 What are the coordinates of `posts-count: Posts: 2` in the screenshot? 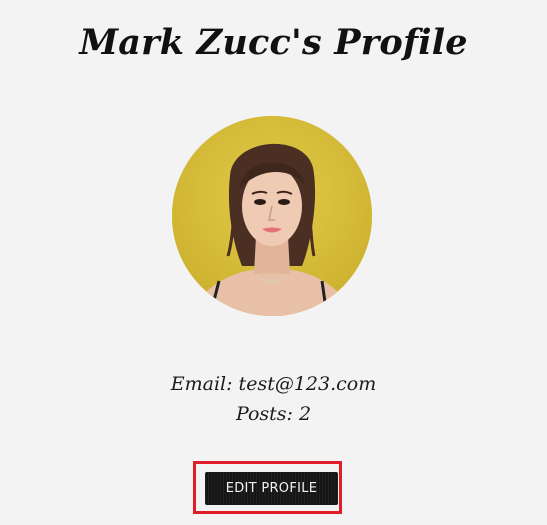 It's located at (273, 414).